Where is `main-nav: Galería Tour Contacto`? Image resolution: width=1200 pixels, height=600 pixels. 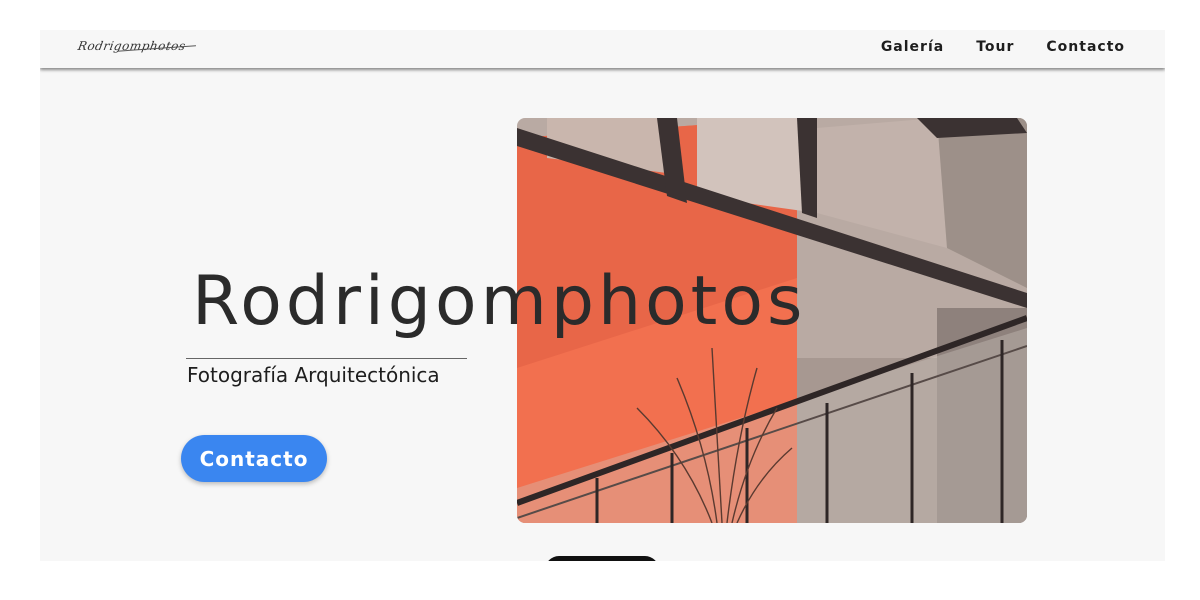
main-nav: Galería Tour Contacto is located at coordinates (1003, 47).